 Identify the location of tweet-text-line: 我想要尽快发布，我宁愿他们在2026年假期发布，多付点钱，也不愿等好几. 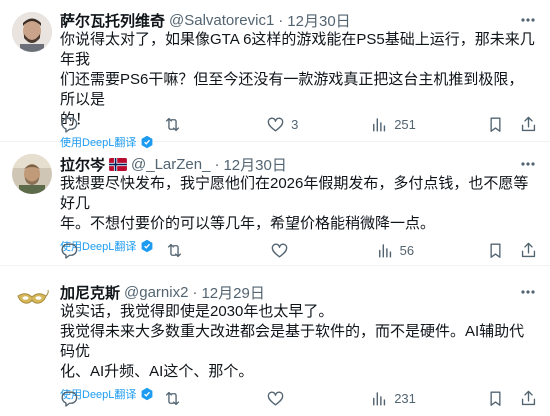
(294, 193).